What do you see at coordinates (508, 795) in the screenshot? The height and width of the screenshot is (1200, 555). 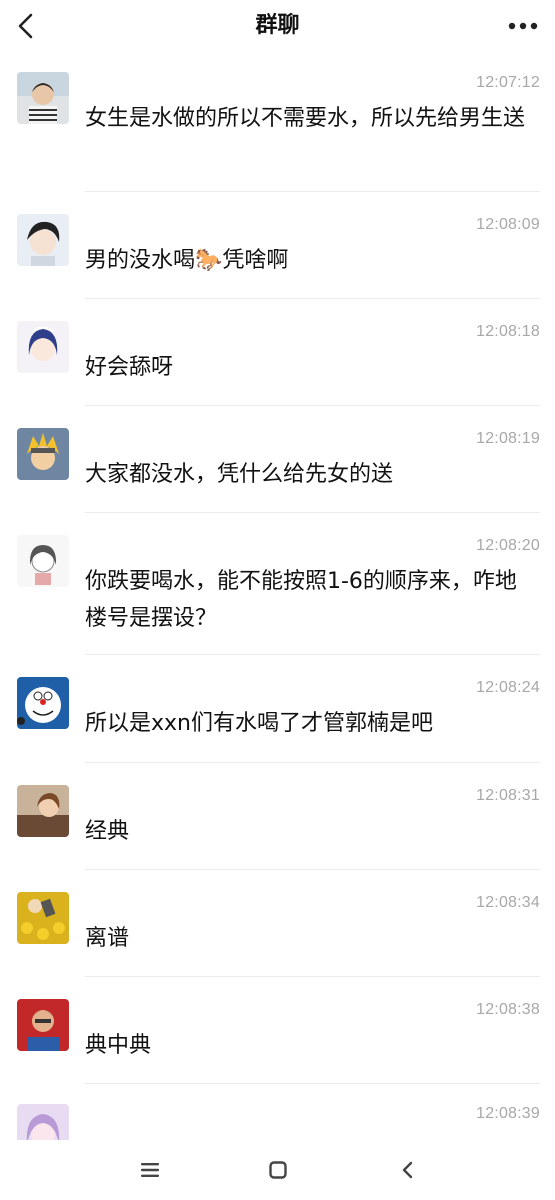 I see `message-time: 12:08:31` at bounding box center [508, 795].